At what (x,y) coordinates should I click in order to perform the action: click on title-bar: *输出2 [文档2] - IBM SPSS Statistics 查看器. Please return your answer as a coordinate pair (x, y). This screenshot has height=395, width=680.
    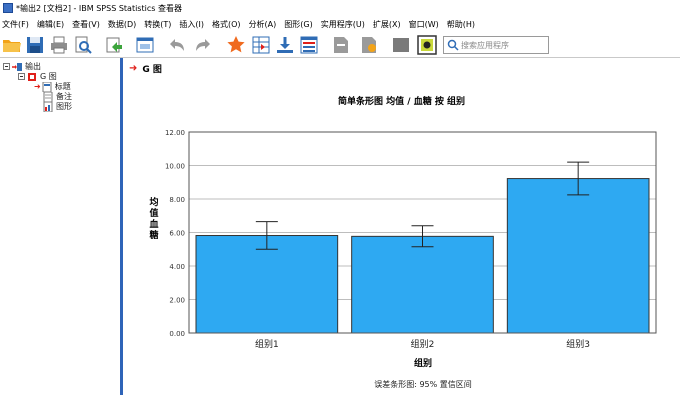
    Looking at the image, I should click on (340, 8).